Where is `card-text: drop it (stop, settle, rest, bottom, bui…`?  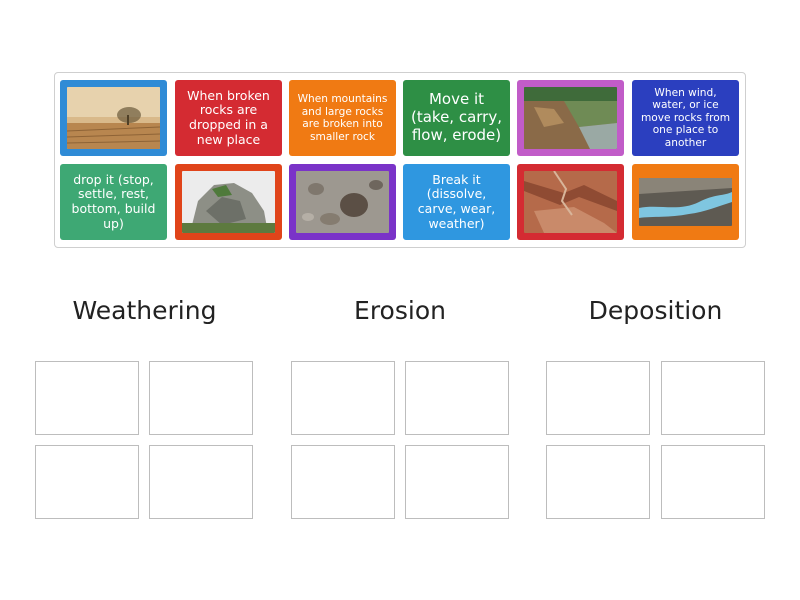 card-text: drop it (stop, settle, rest, bottom, bui… is located at coordinates (113, 201).